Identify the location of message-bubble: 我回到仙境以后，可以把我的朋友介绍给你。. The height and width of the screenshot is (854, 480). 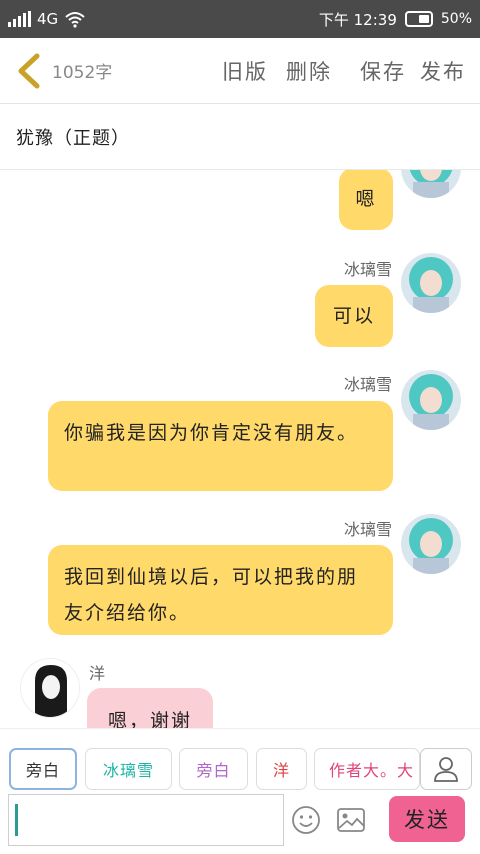
(220, 590).